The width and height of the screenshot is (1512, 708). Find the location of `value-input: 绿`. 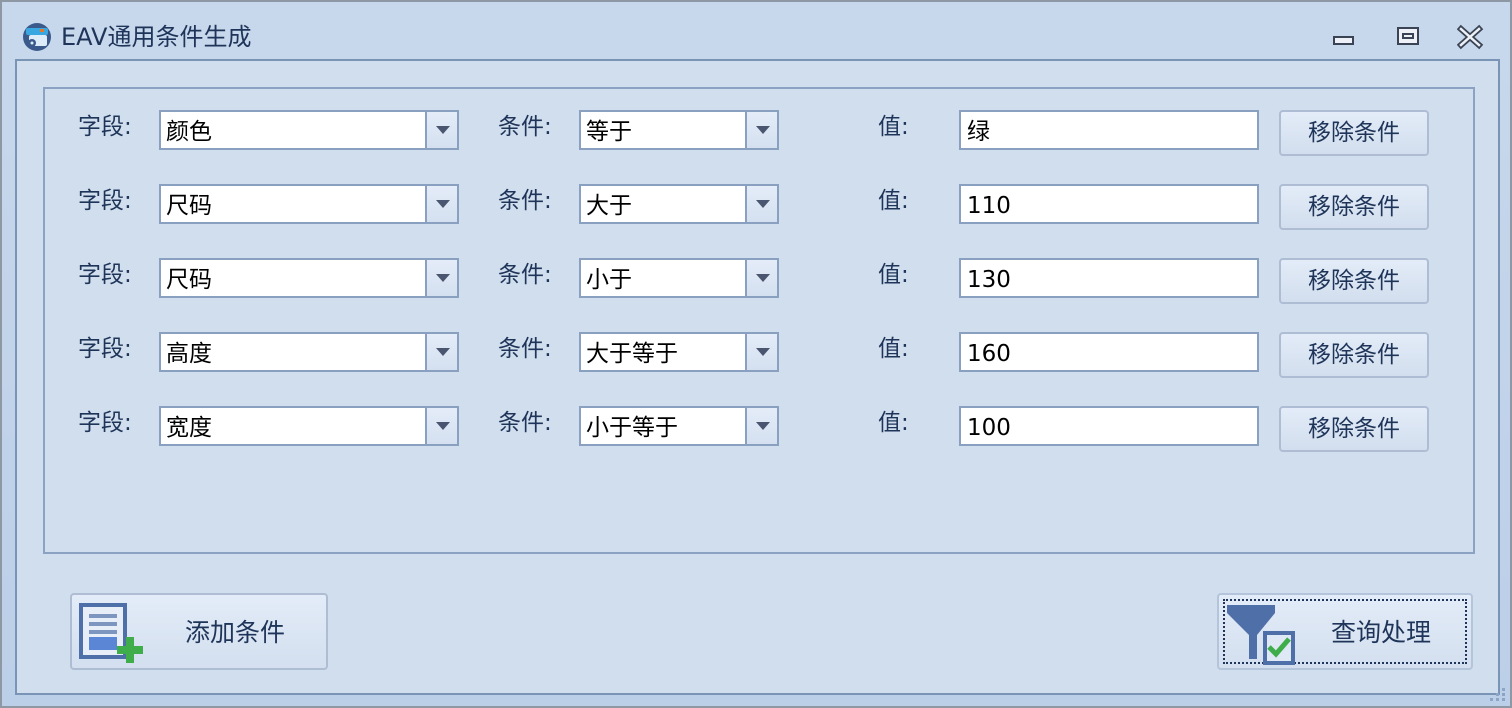

value-input: 绿 is located at coordinates (1109, 130).